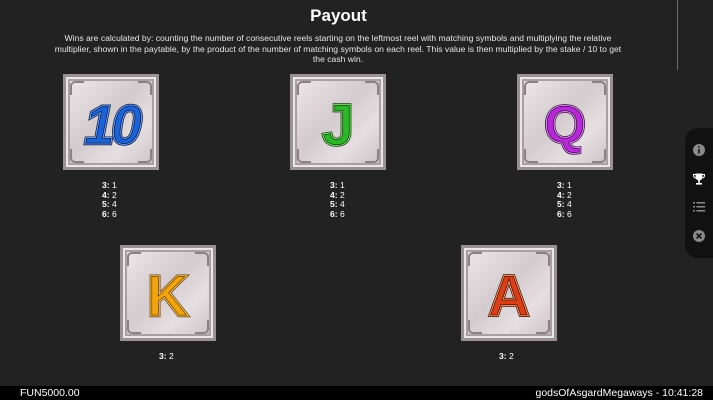 This screenshot has width=713, height=400. Describe the element at coordinates (109, 199) in the screenshot. I see `symbol-10-payouts: 3: 1 4: 2 5: 4 6: 6` at that location.